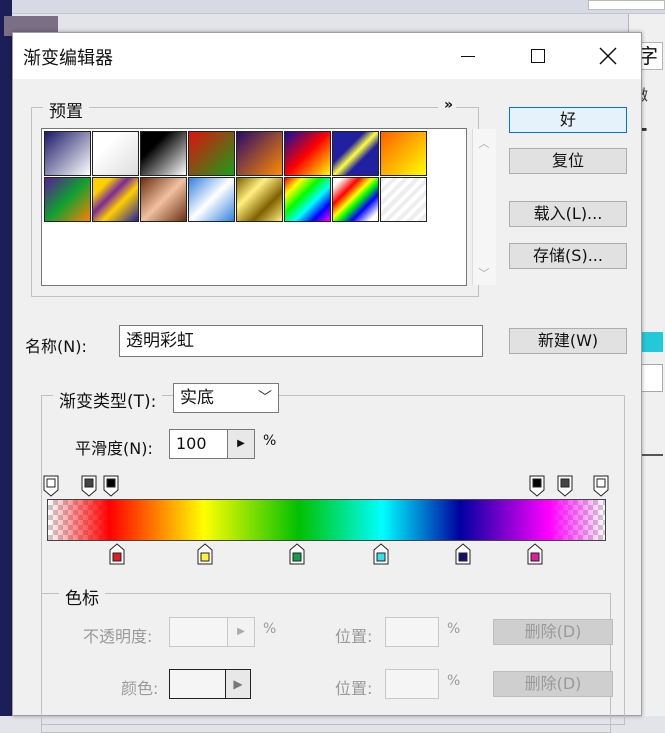 The image size is (665, 733). I want to click on presets-menu-button: », so click(447, 105).